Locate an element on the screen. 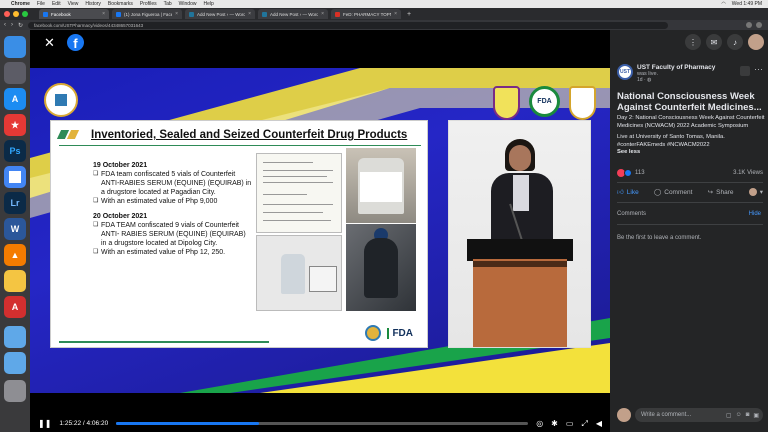  menu-view: View is located at coordinates (73, 4).